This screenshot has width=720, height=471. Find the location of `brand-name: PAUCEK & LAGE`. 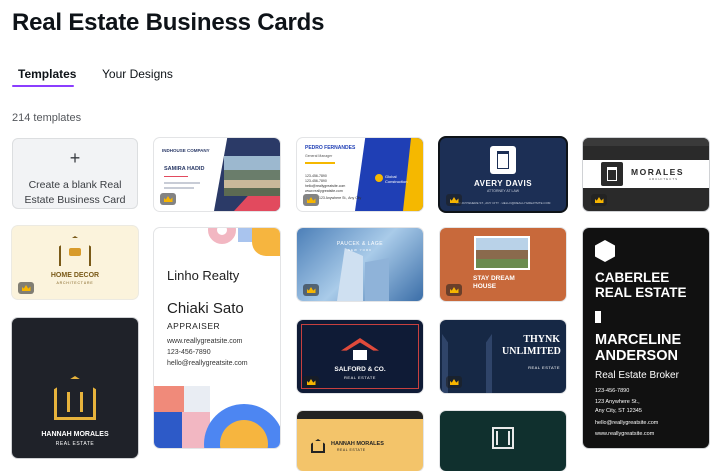

brand-name: PAUCEK & LAGE is located at coordinates (360, 244).